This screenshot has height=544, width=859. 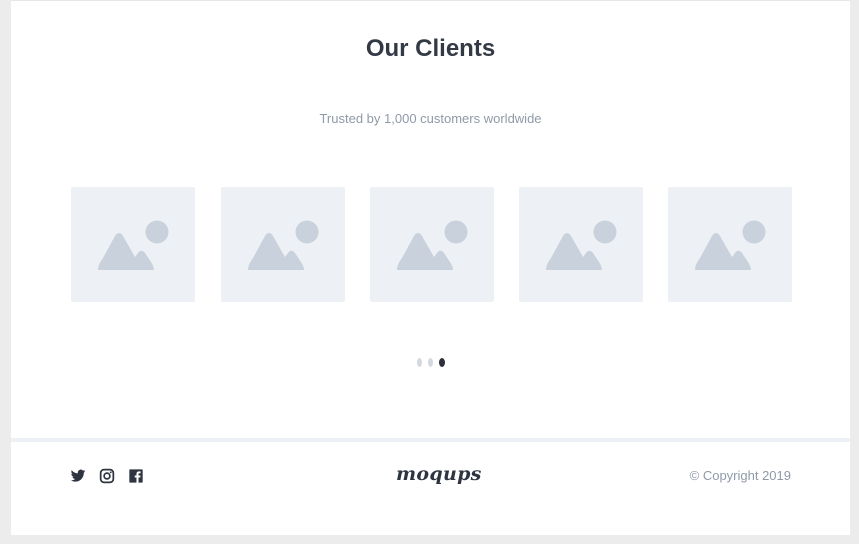 I want to click on section-subtitle: Trusted by 1,000 customers worldwide, so click(x=430, y=118).